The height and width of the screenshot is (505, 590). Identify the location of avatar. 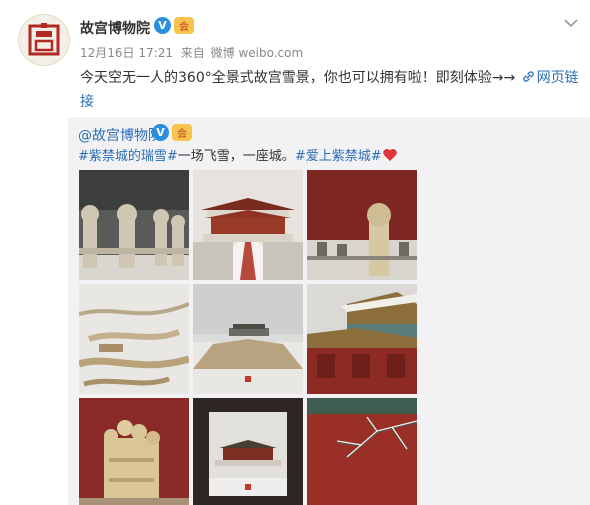
(44, 40).